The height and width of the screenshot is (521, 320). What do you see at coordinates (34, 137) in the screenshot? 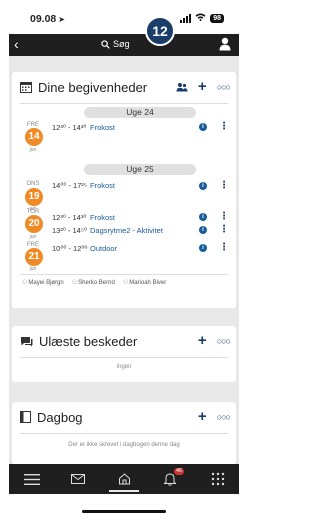
I see `day-date-circle: 14` at bounding box center [34, 137].